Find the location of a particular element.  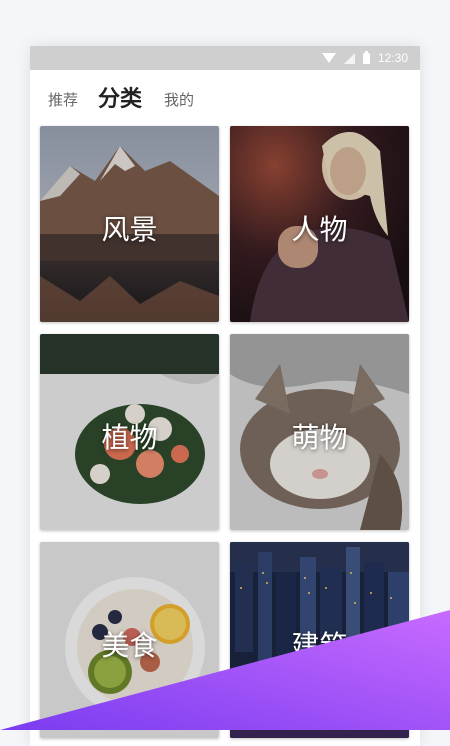

battery-icon is located at coordinates (366, 57).